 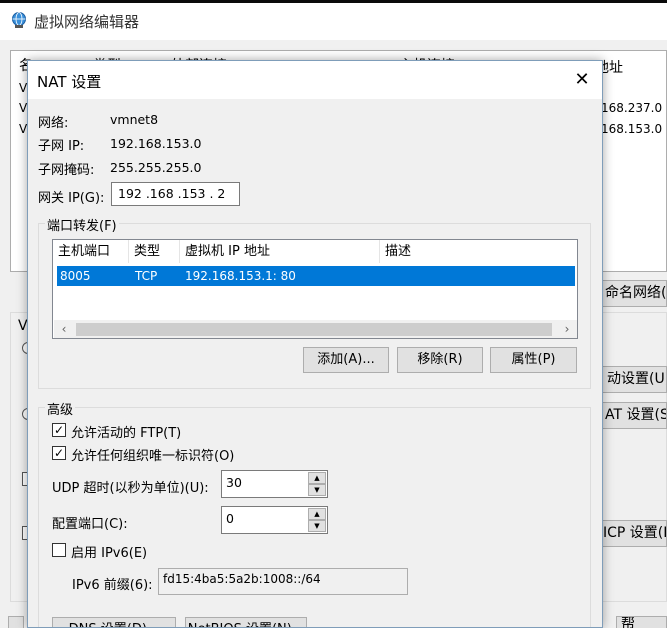 I want to click on enable-ipv6-label: 启用 IPv6(E), so click(x=109, y=551).